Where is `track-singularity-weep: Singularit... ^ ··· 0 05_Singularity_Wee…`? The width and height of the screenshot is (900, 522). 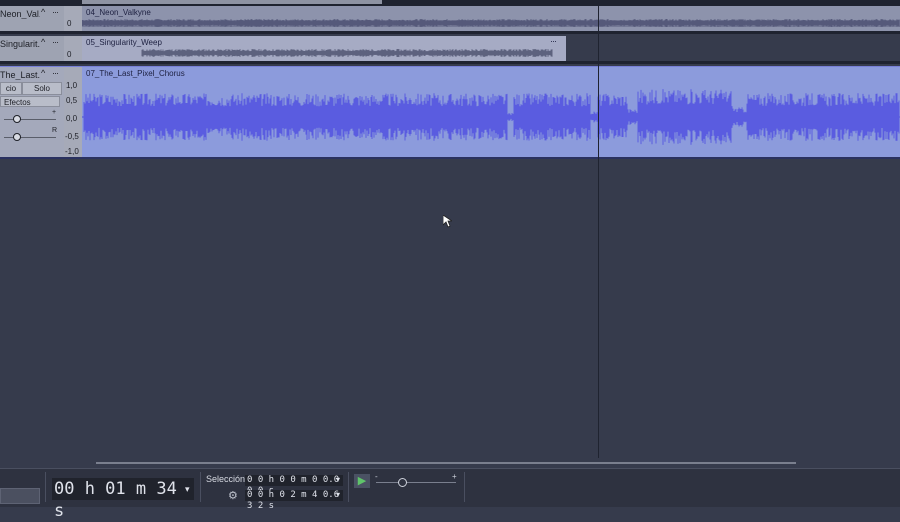 track-singularity-weep: Singularit... ^ ··· 0 05_Singularity_Wee… is located at coordinates (450, 50).